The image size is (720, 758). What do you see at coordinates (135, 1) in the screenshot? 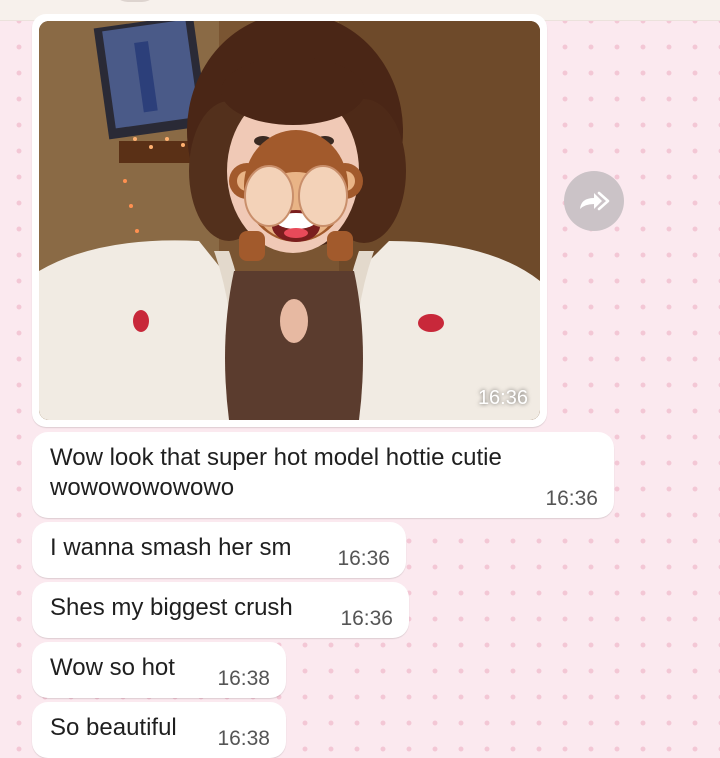
I see `top-bar-avatar-edge` at bounding box center [135, 1].